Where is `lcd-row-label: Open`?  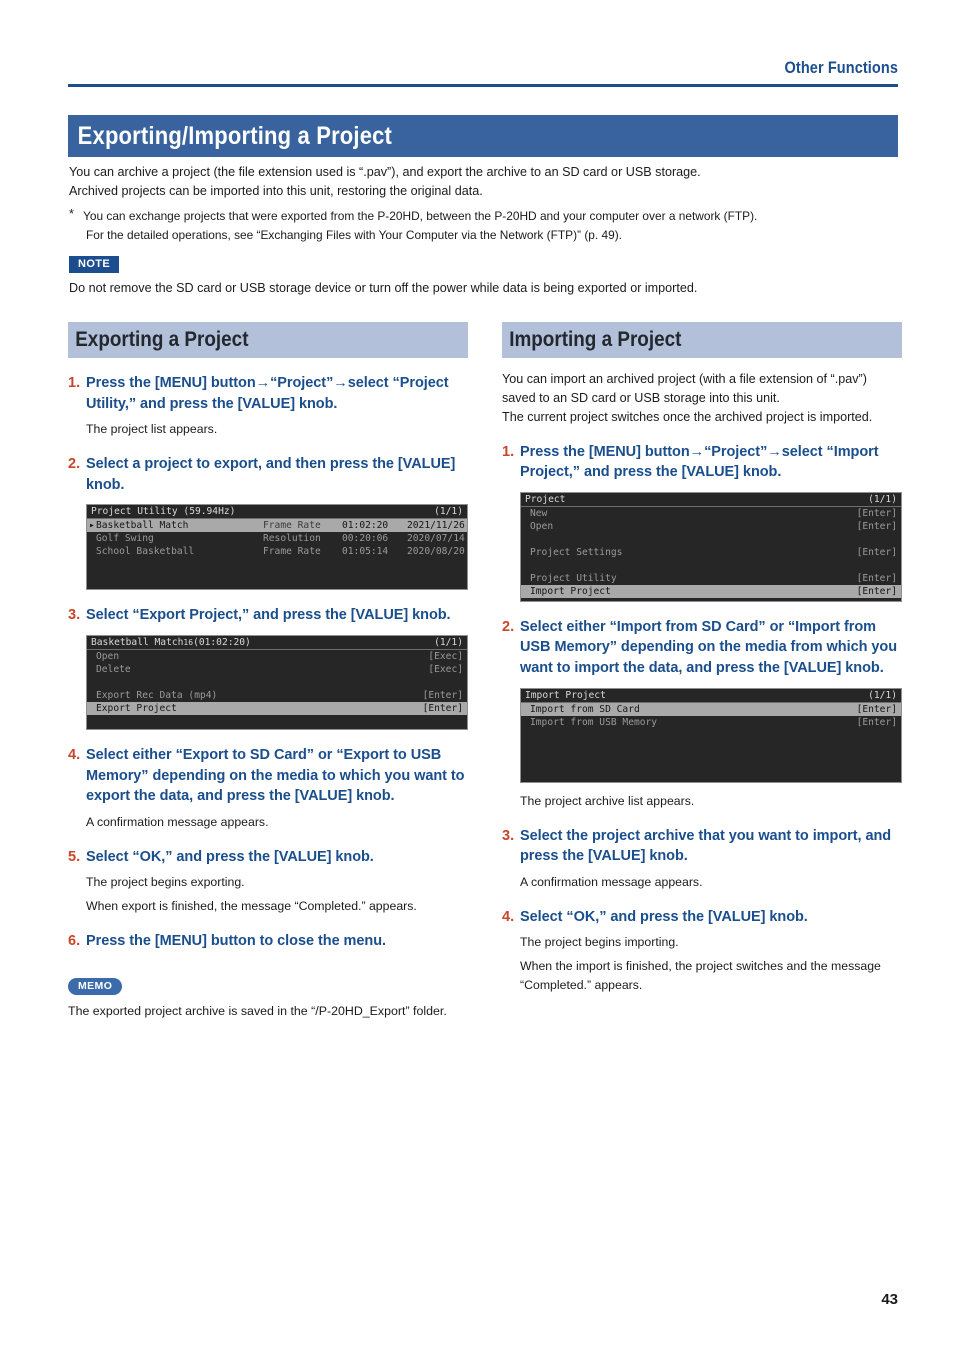
lcd-row-label: Open is located at coordinates (108, 656).